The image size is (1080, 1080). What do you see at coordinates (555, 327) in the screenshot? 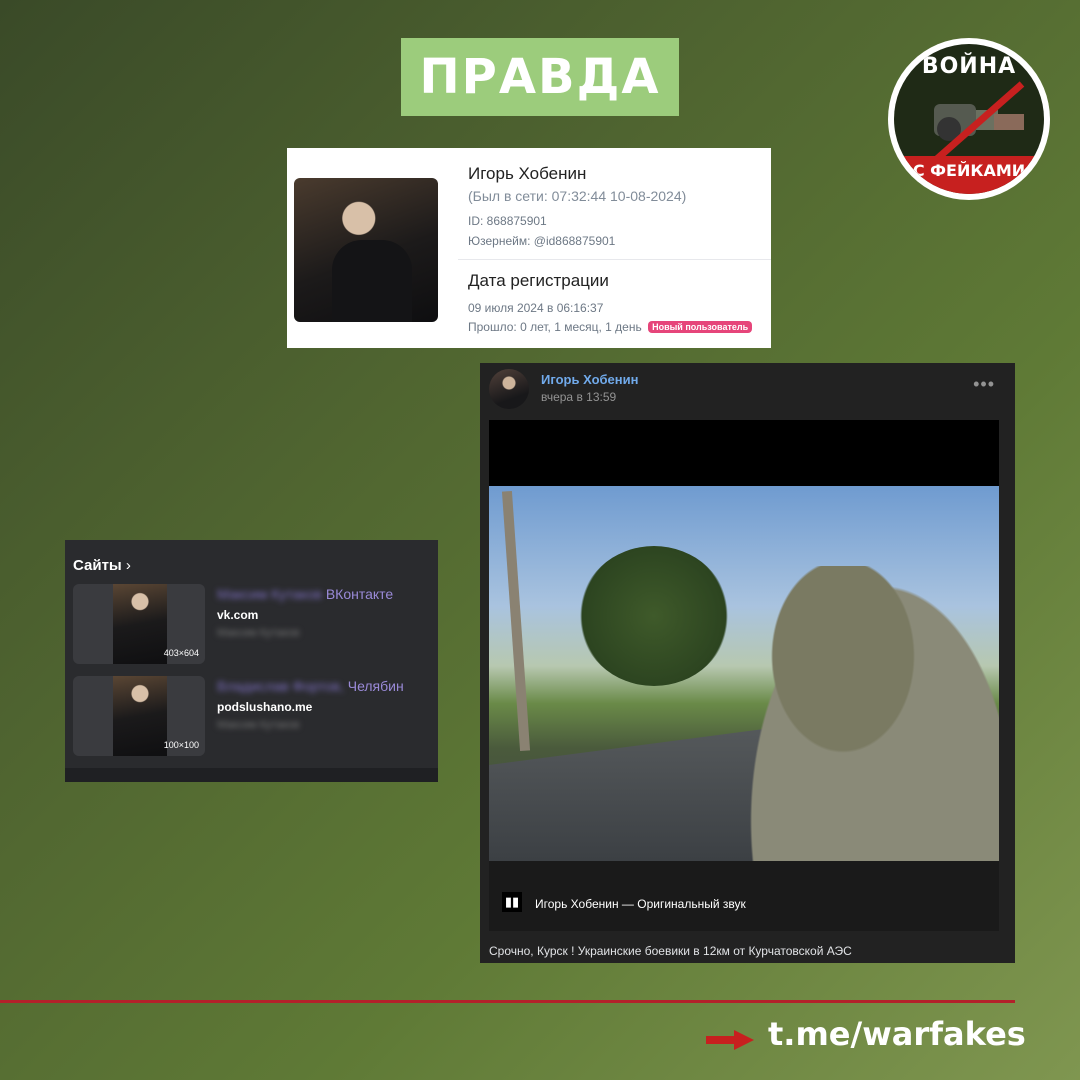
I see `elapsed-text: Прошло: 0 лет, 1 месяц, 1 день` at bounding box center [555, 327].